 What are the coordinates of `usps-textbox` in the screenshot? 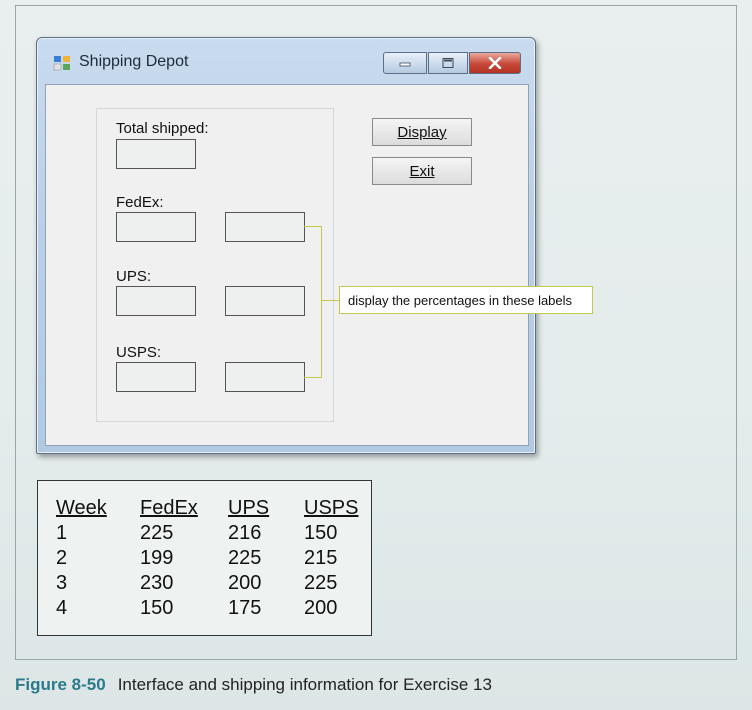 It's located at (156, 377).